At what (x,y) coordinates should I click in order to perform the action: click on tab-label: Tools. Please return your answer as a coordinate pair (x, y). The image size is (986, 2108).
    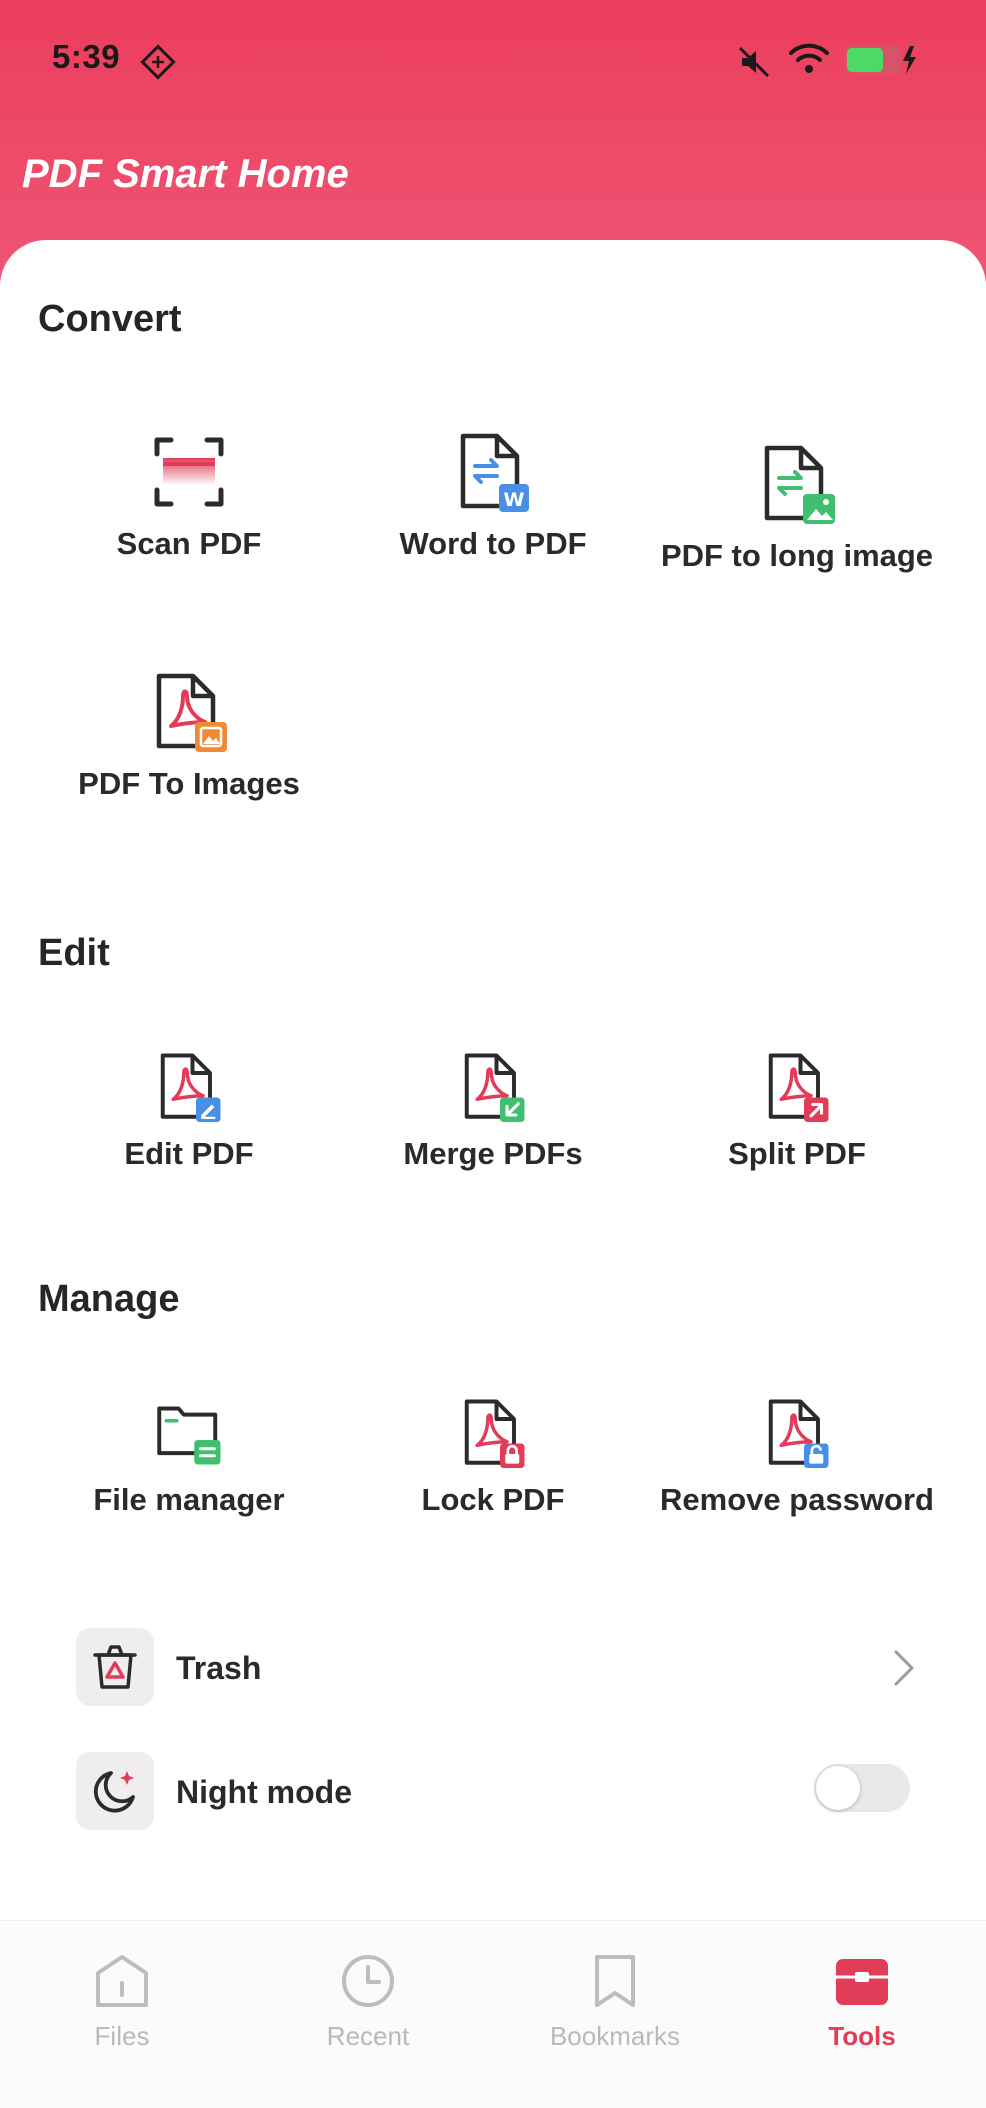
    Looking at the image, I should click on (862, 2036).